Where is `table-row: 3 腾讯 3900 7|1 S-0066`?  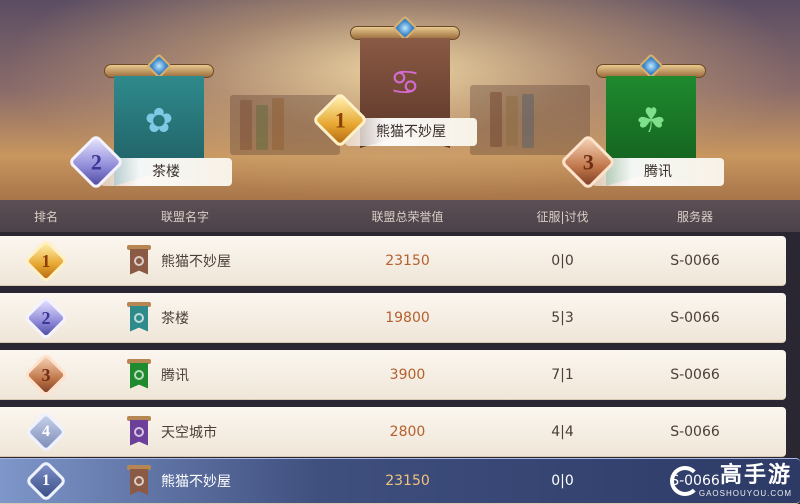 table-row: 3 腾讯 3900 7|1 S-0066 is located at coordinates (393, 375).